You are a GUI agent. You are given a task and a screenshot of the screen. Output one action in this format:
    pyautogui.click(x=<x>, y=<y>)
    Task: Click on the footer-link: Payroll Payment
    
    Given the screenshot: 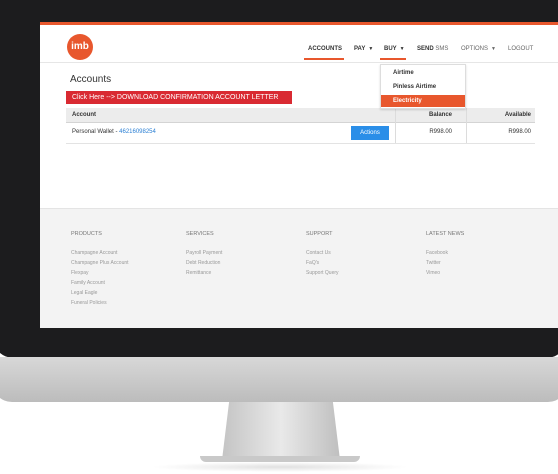 What is the action you would take?
    pyautogui.click(x=204, y=253)
    